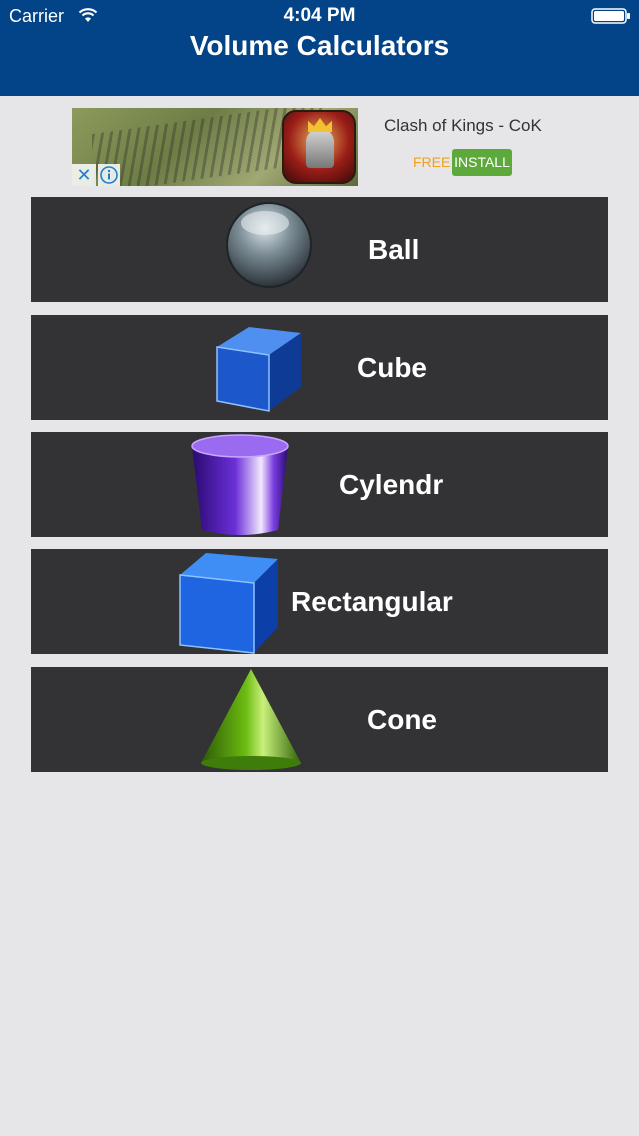 Image resolution: width=639 pixels, height=1136 pixels. I want to click on calculator-label: Cube, so click(392, 367).